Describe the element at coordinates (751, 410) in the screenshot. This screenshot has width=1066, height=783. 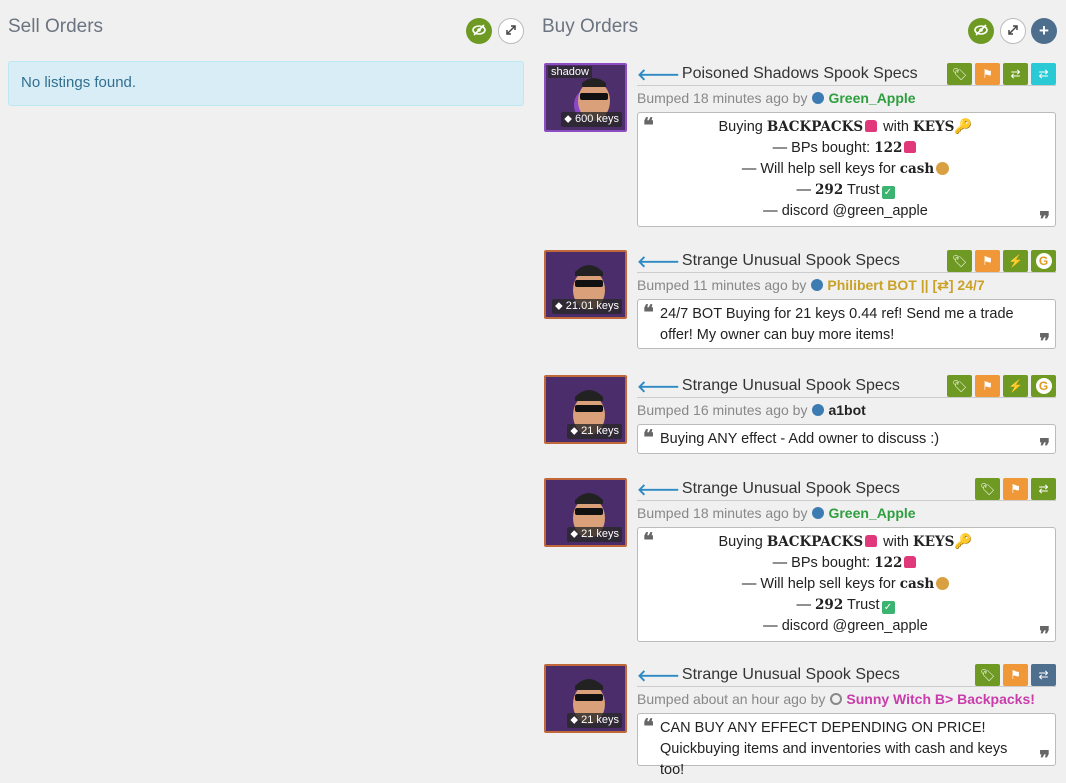
I see `bumped-info: Bumped 16 minutes ago by a1bot` at that location.